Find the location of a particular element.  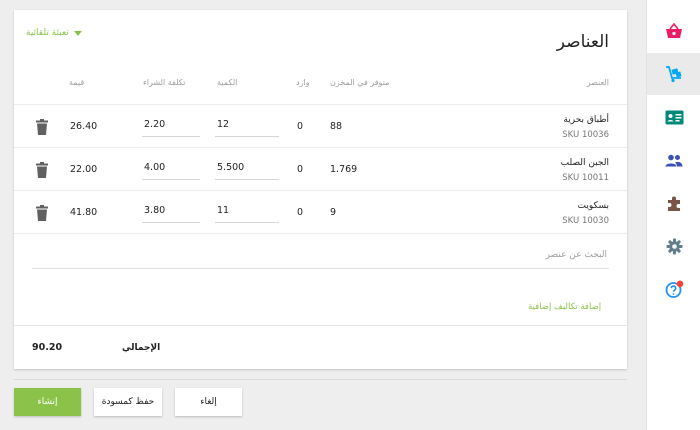

in-stock-value: 9 is located at coordinates (333, 212).